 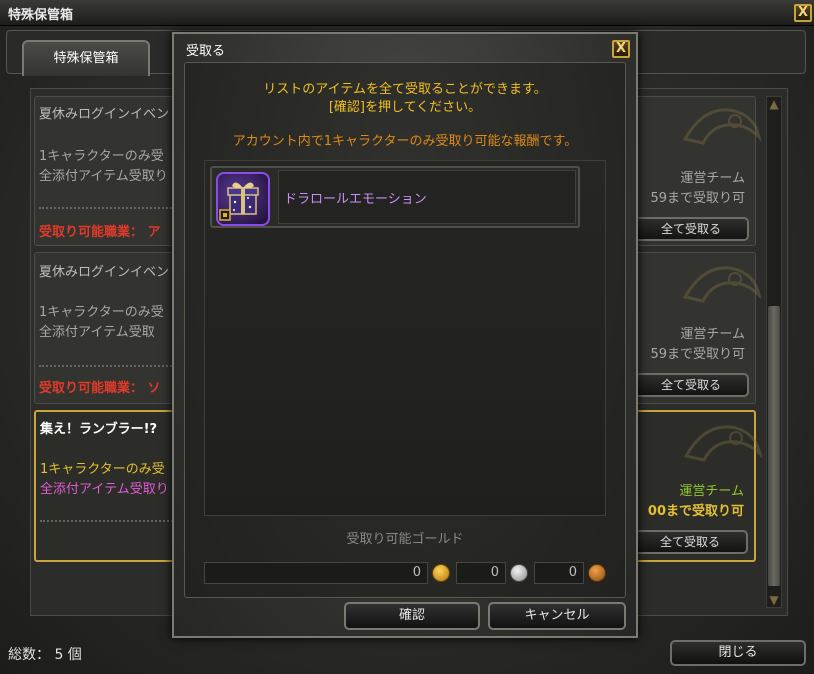 I want to click on required-class: 受取り可能職業： ソ, so click(x=100, y=388).